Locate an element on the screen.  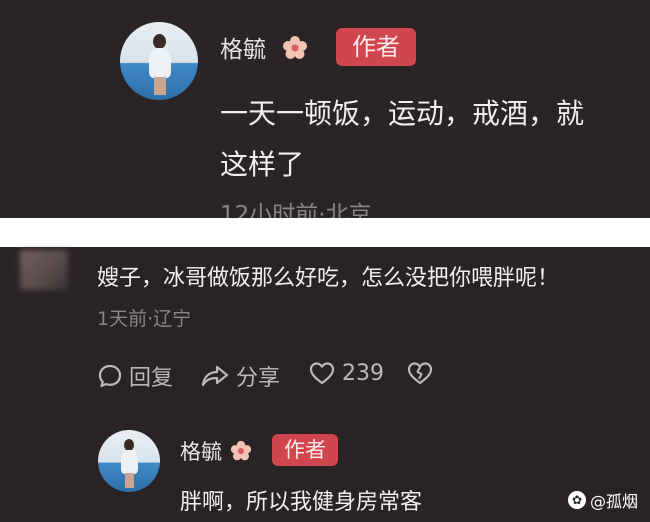
watermark-text: @孤烟 is located at coordinates (613, 501).